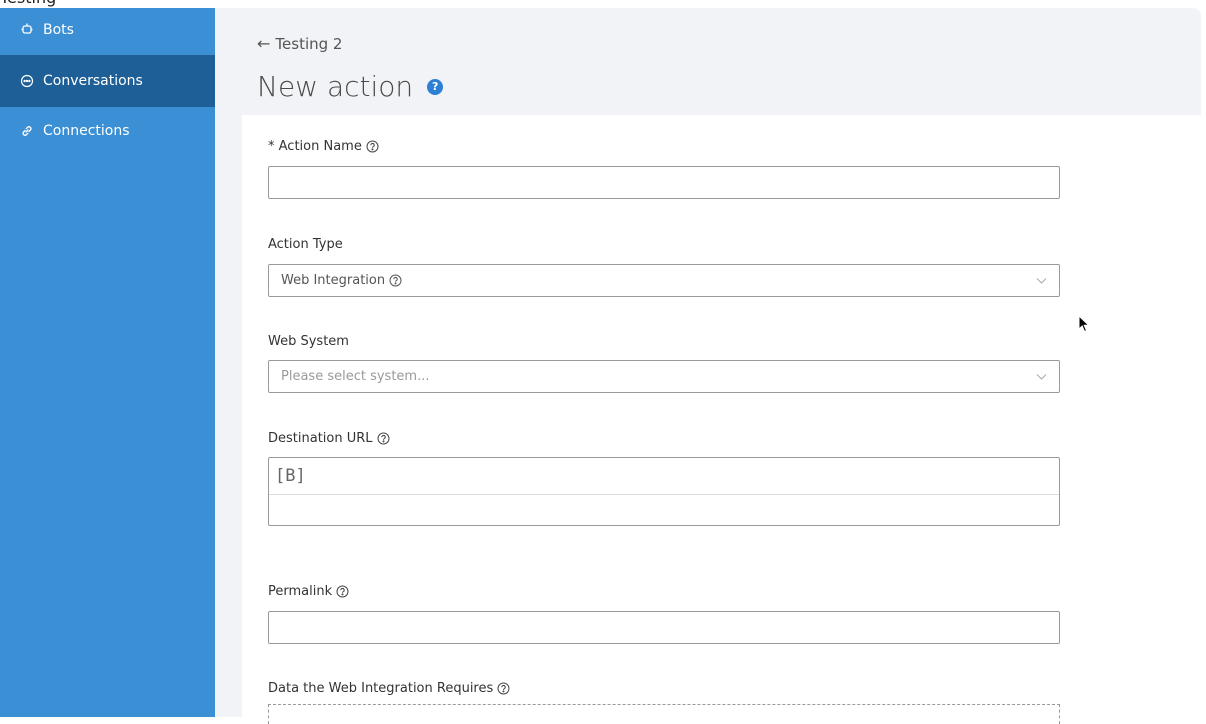  What do you see at coordinates (27, 29) in the screenshot?
I see `bot-icon` at bounding box center [27, 29].